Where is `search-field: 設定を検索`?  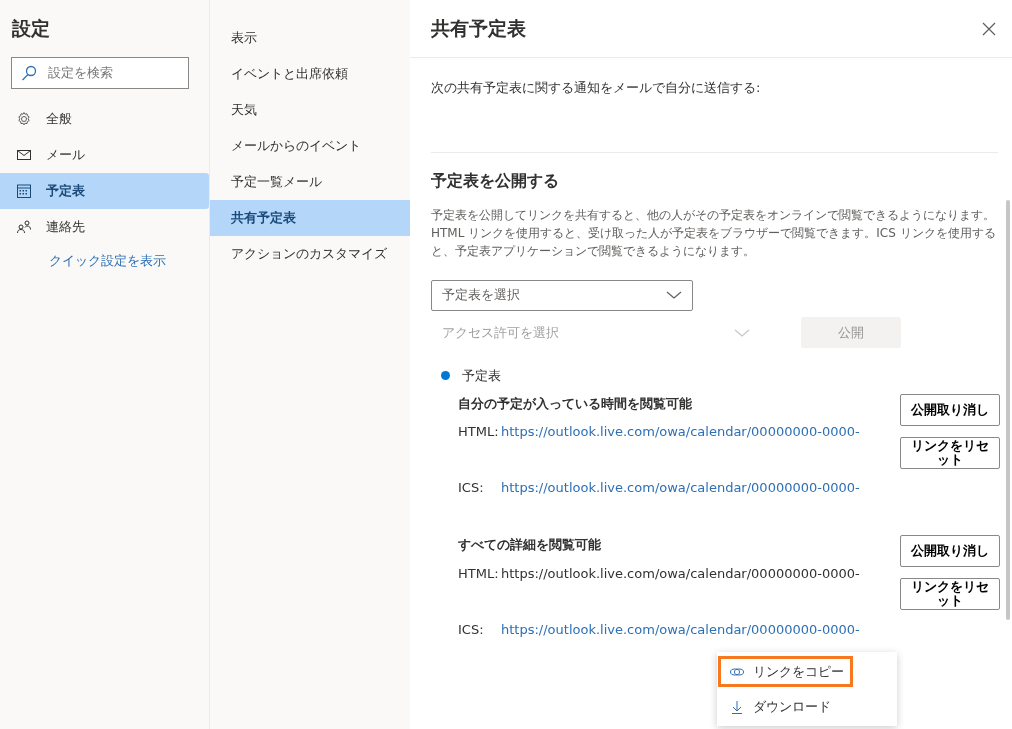 search-field: 設定を検索 is located at coordinates (100, 72).